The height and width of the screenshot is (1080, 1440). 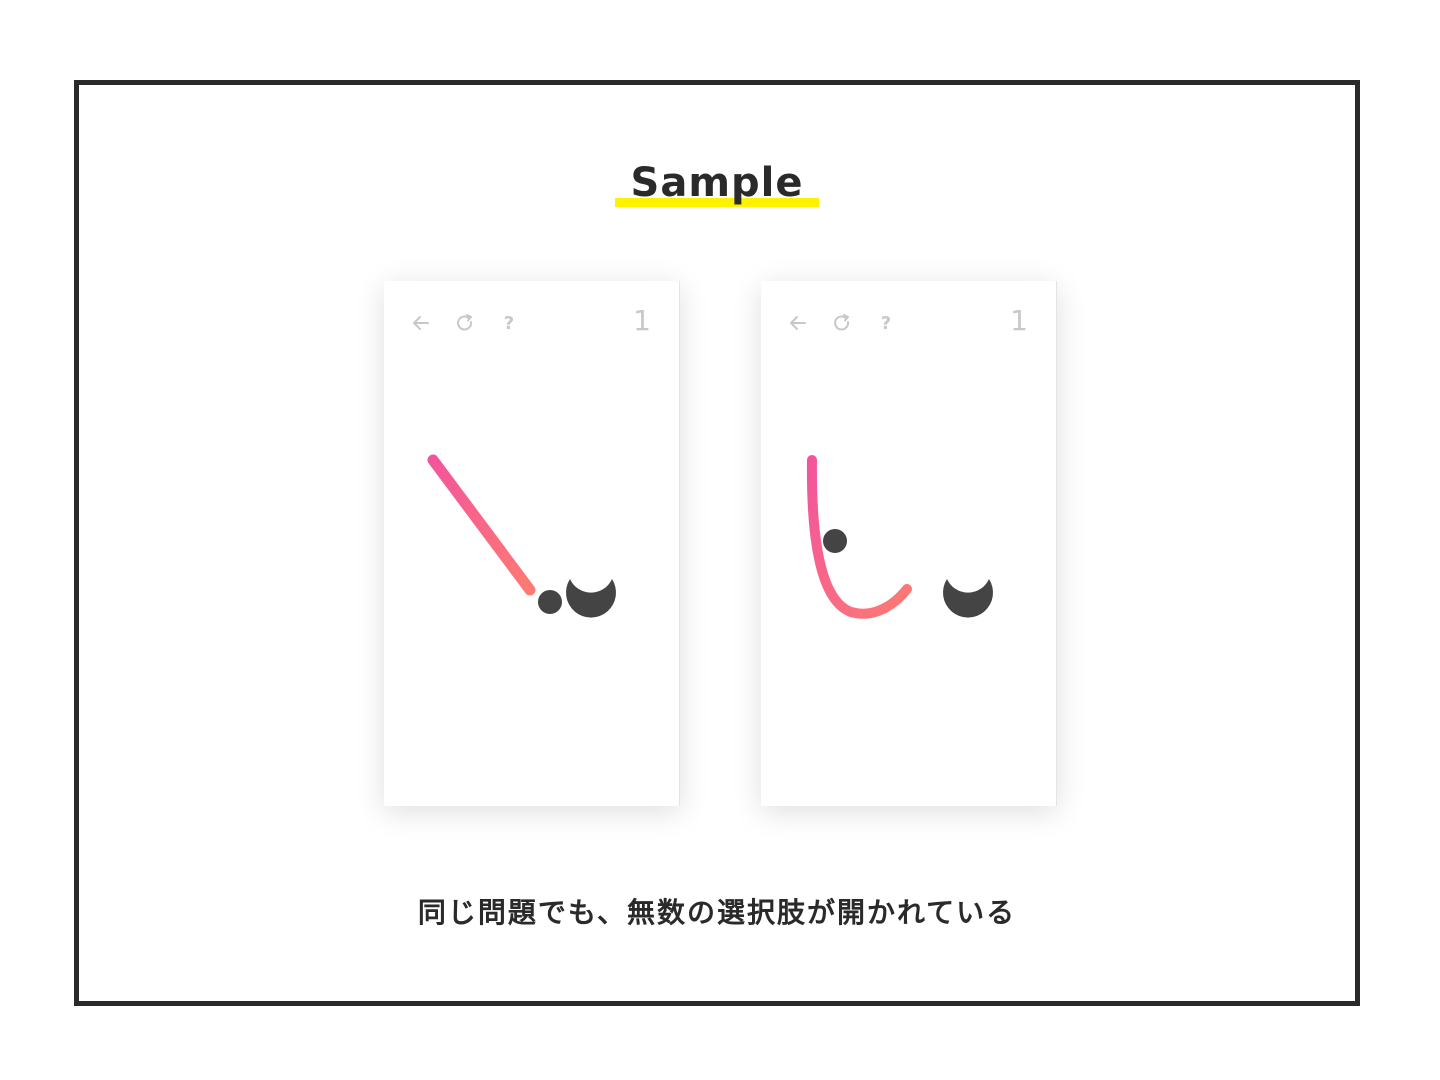 What do you see at coordinates (481, 525) in the screenshot?
I see `drawn-stroke` at bounding box center [481, 525].